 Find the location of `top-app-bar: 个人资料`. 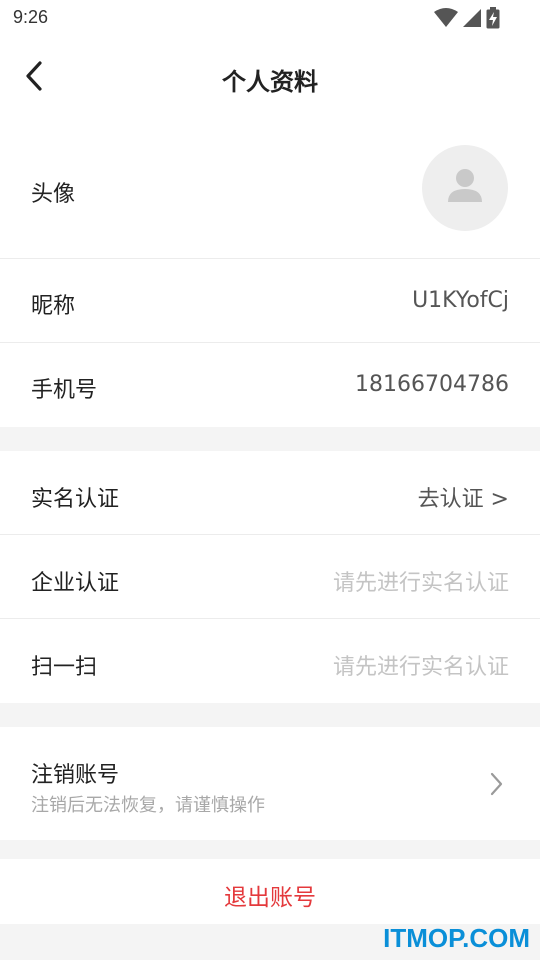

top-app-bar: 个人资料 is located at coordinates (270, 79).